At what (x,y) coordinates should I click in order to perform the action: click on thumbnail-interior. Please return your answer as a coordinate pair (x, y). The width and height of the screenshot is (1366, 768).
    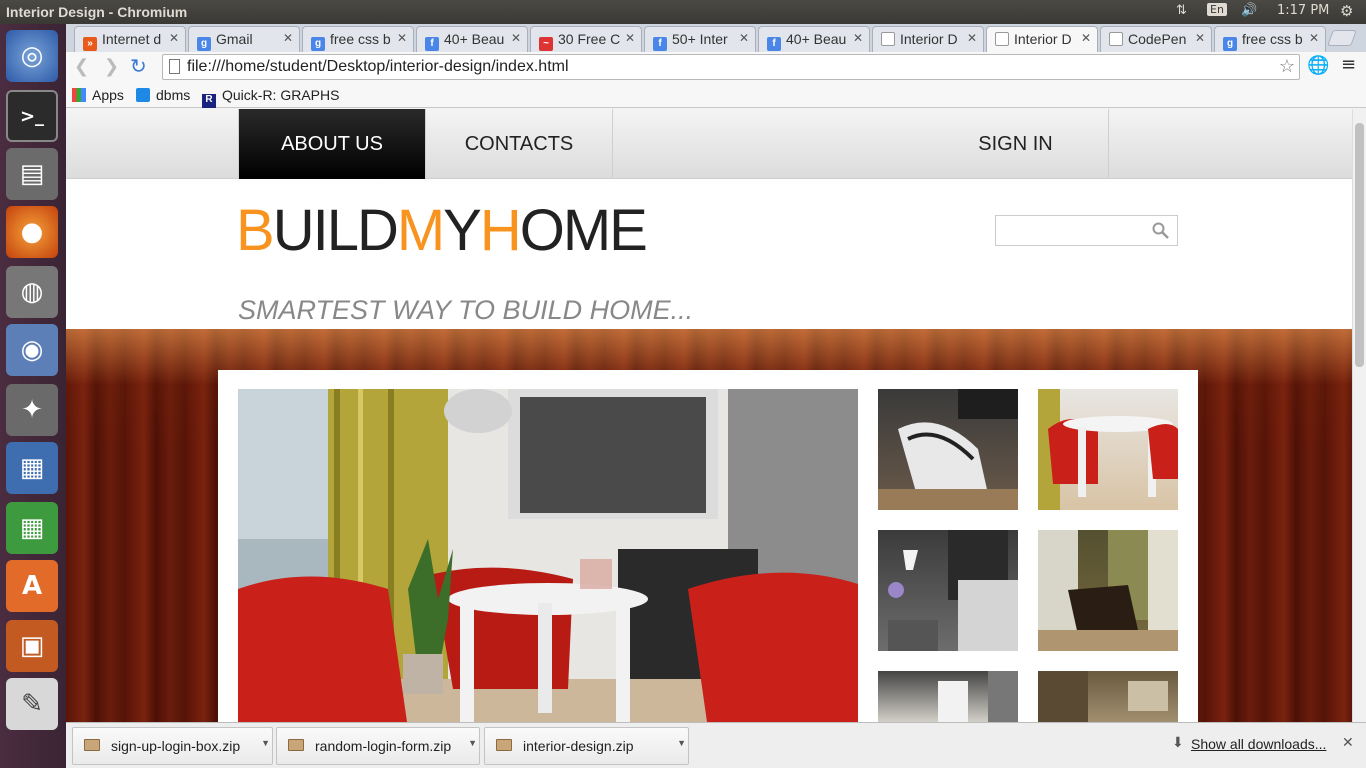
    Looking at the image, I should click on (1108, 696).